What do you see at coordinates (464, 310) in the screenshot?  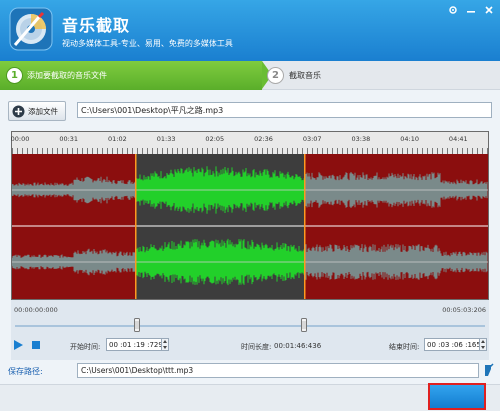 I see `track-end-time: 00:05:03:206` at bounding box center [464, 310].